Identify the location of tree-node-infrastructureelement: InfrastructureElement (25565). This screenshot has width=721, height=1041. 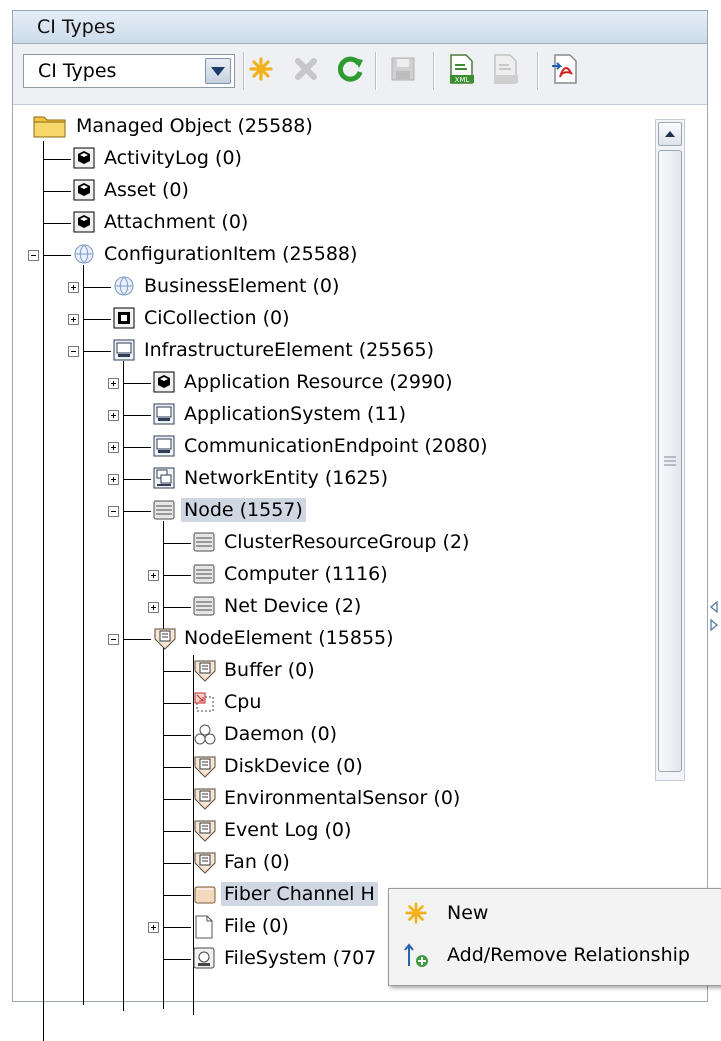
(275, 350).